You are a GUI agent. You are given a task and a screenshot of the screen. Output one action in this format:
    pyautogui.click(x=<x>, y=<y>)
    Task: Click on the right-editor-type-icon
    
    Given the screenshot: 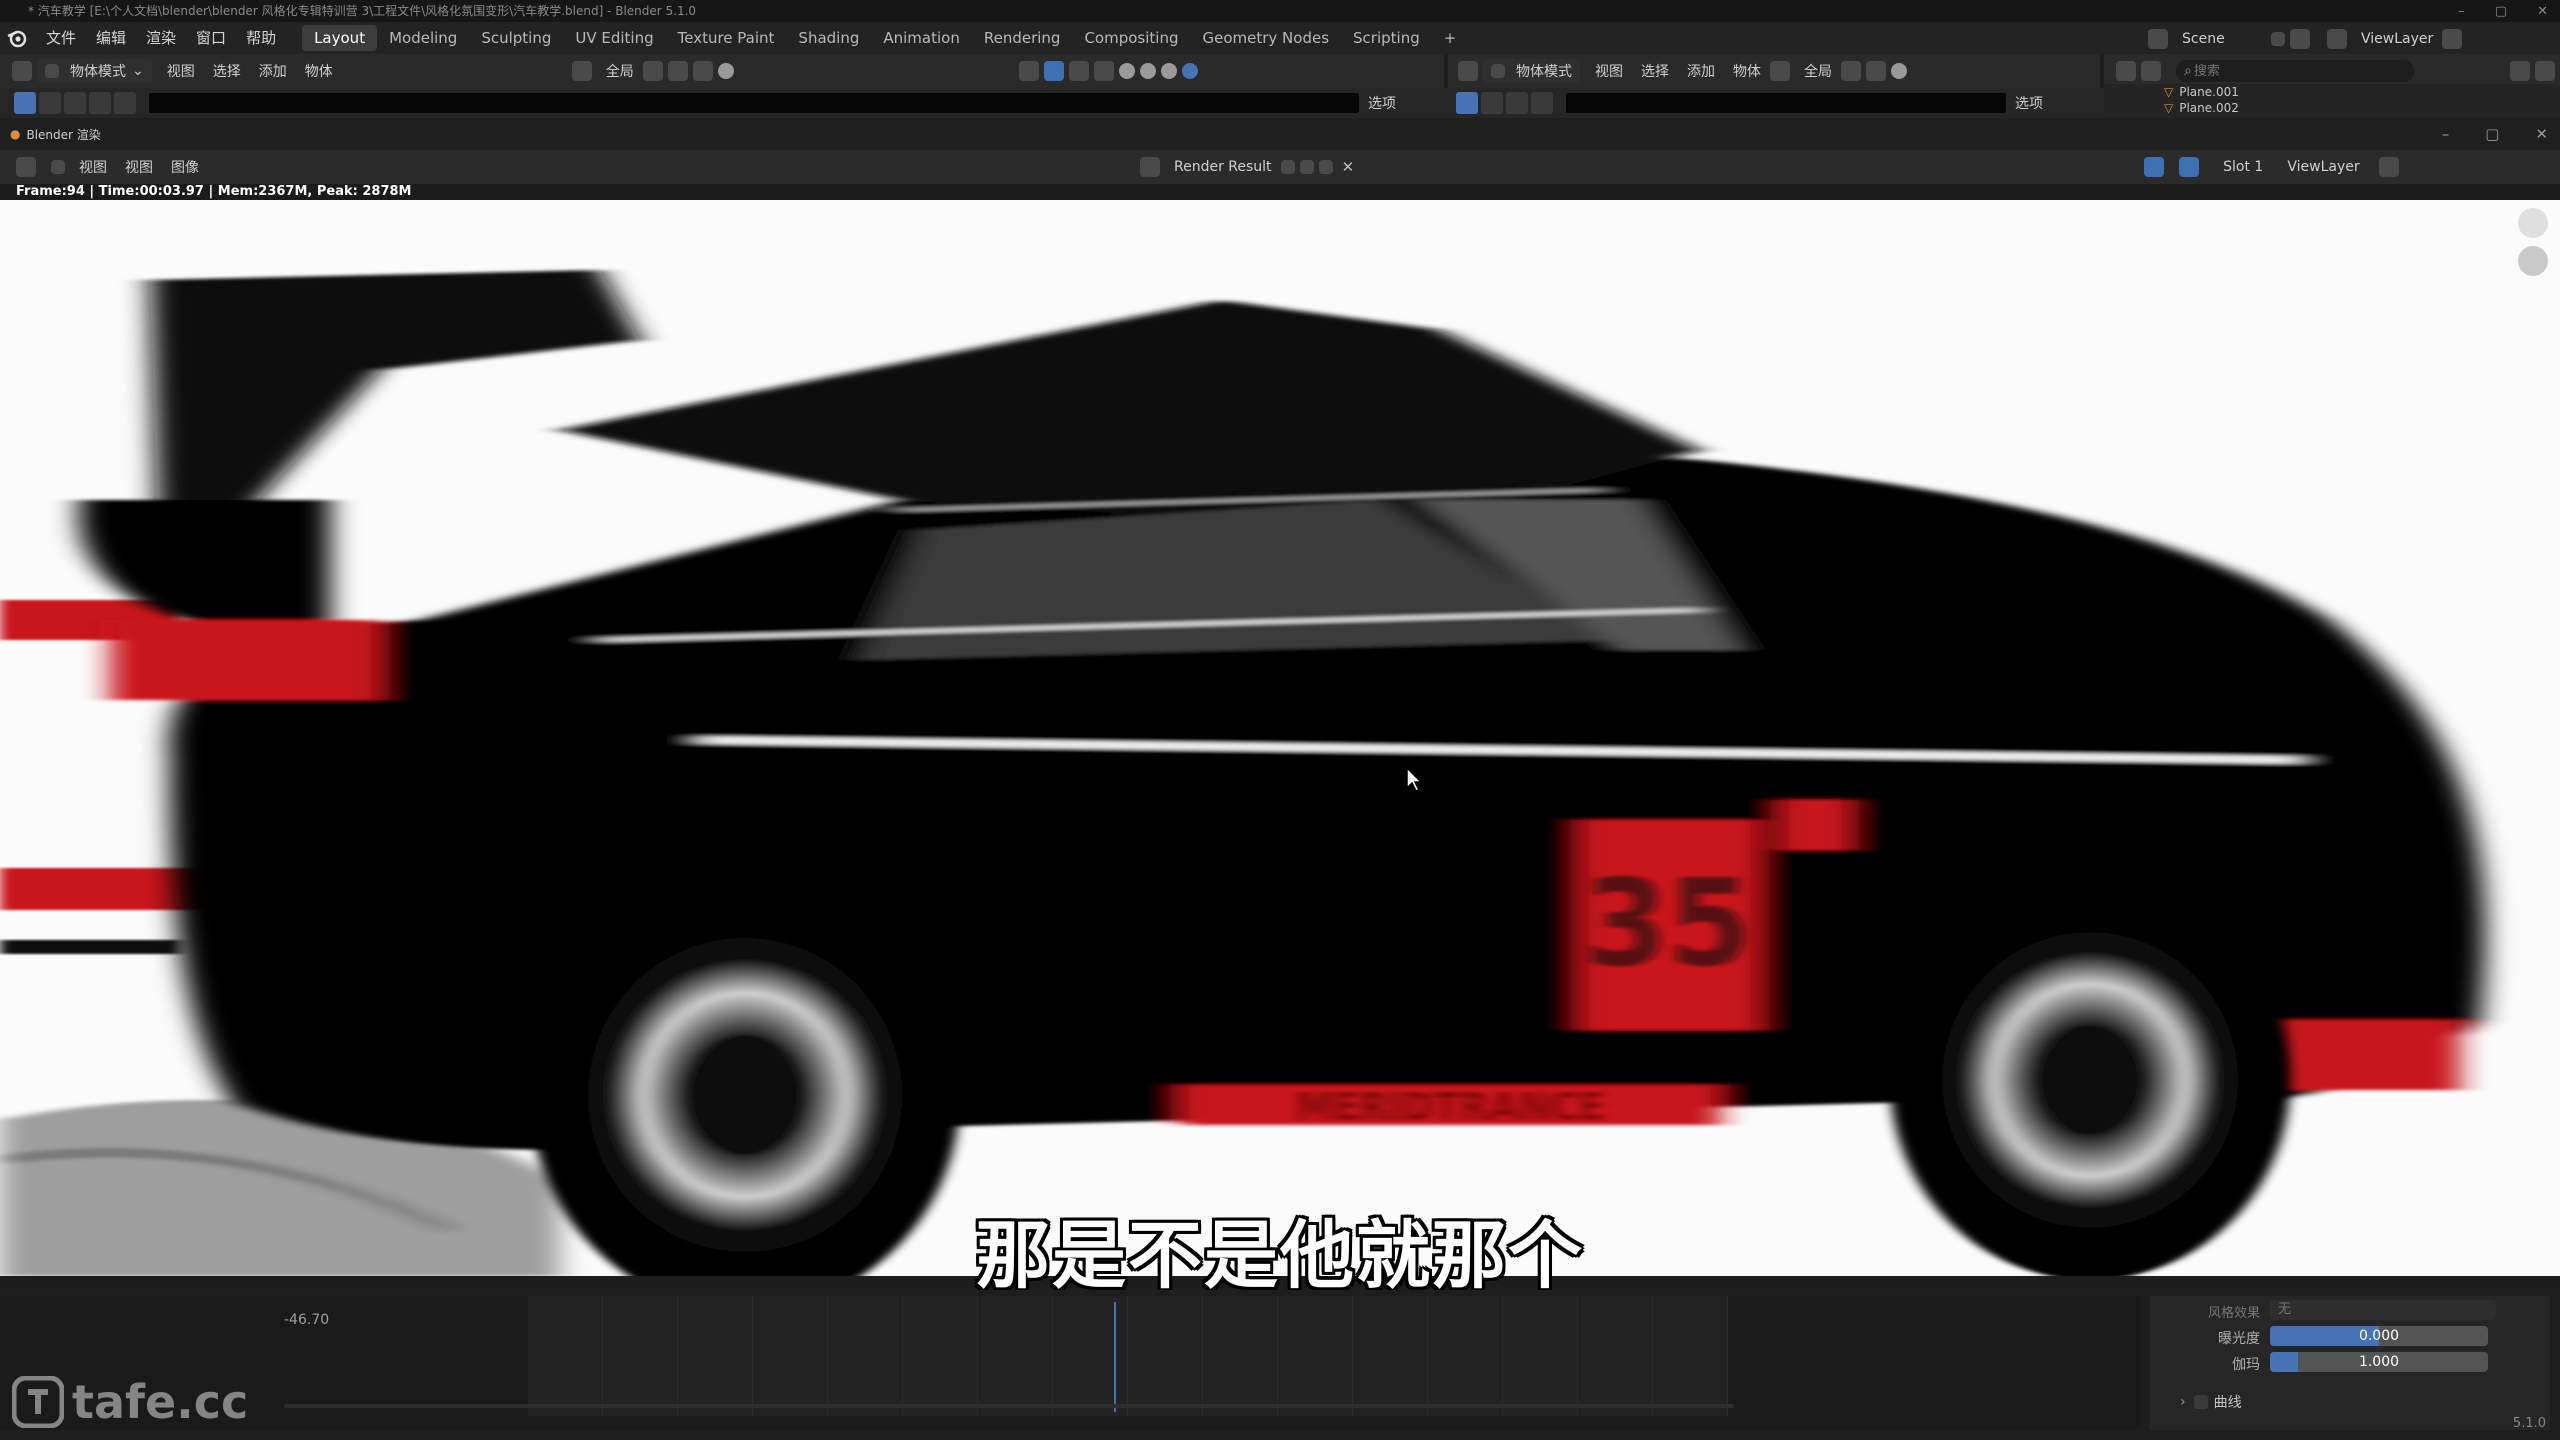 What is the action you would take?
    pyautogui.click(x=1468, y=71)
    